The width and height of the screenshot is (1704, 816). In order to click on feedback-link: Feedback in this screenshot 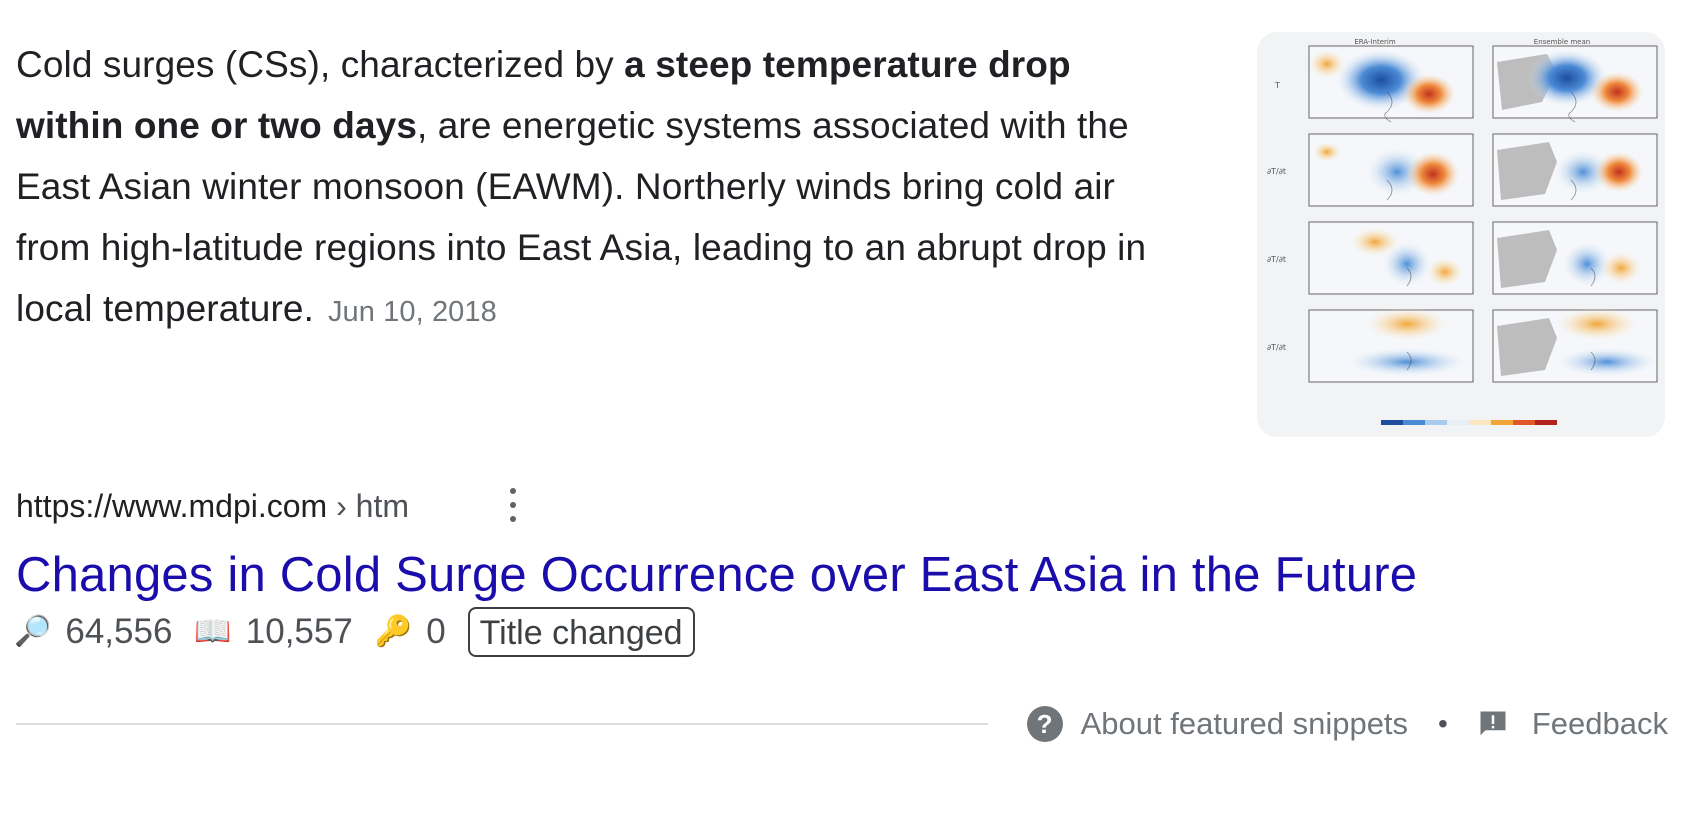, I will do `click(1600, 724)`.